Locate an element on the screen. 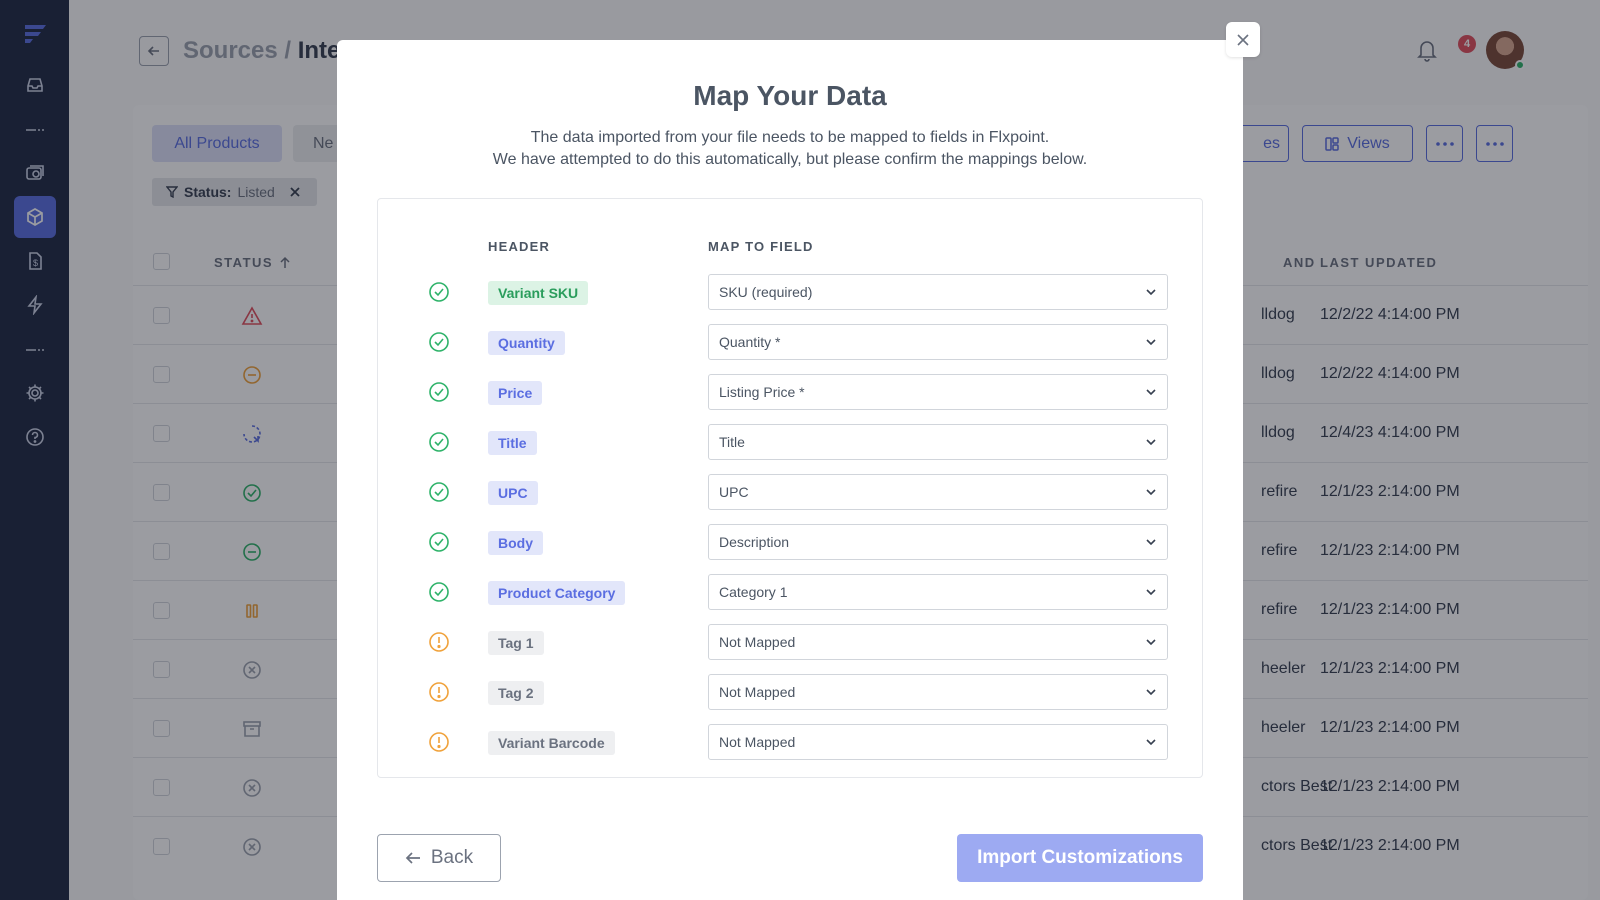 The width and height of the screenshot is (1600, 900). header-tag: Variant SKU is located at coordinates (538, 293).